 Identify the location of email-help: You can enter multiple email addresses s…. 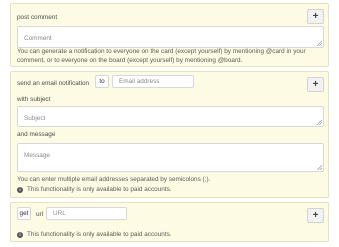
(114, 179).